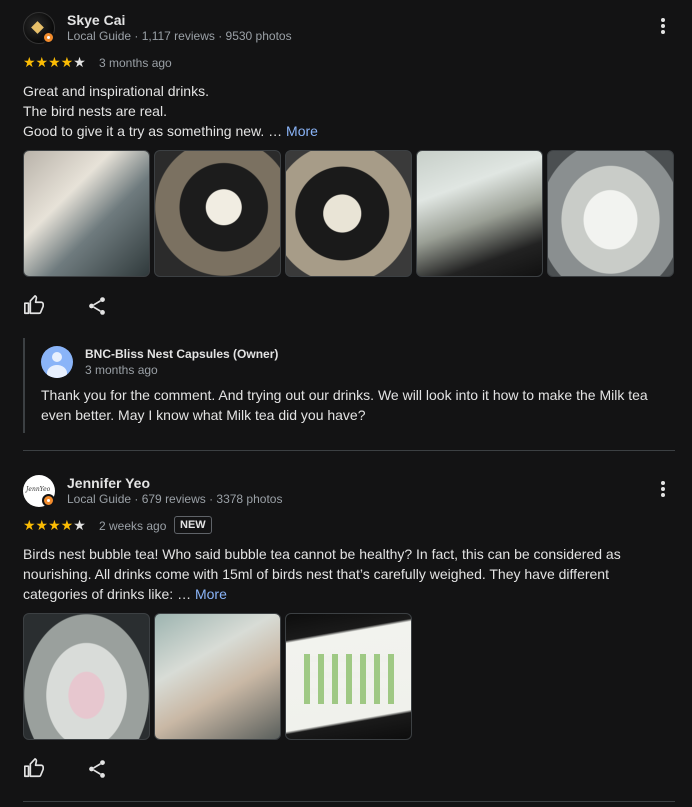 This screenshot has width=692, height=807. What do you see at coordinates (108, 483) in the screenshot?
I see `reviewer-name: Jennifer Yeo` at bounding box center [108, 483].